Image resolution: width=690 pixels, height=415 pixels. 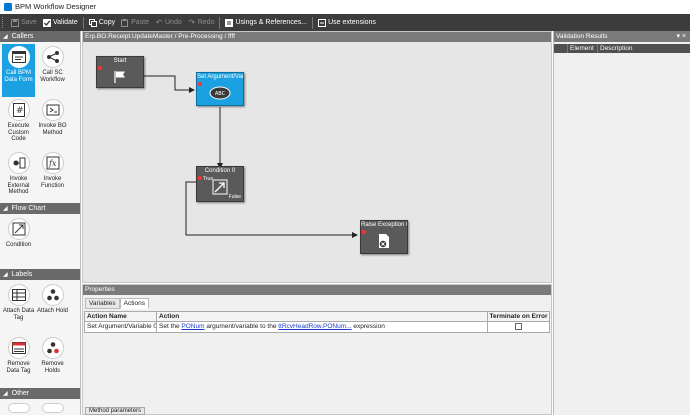 I want to click on validate-label: Validate, so click(x=65, y=22).